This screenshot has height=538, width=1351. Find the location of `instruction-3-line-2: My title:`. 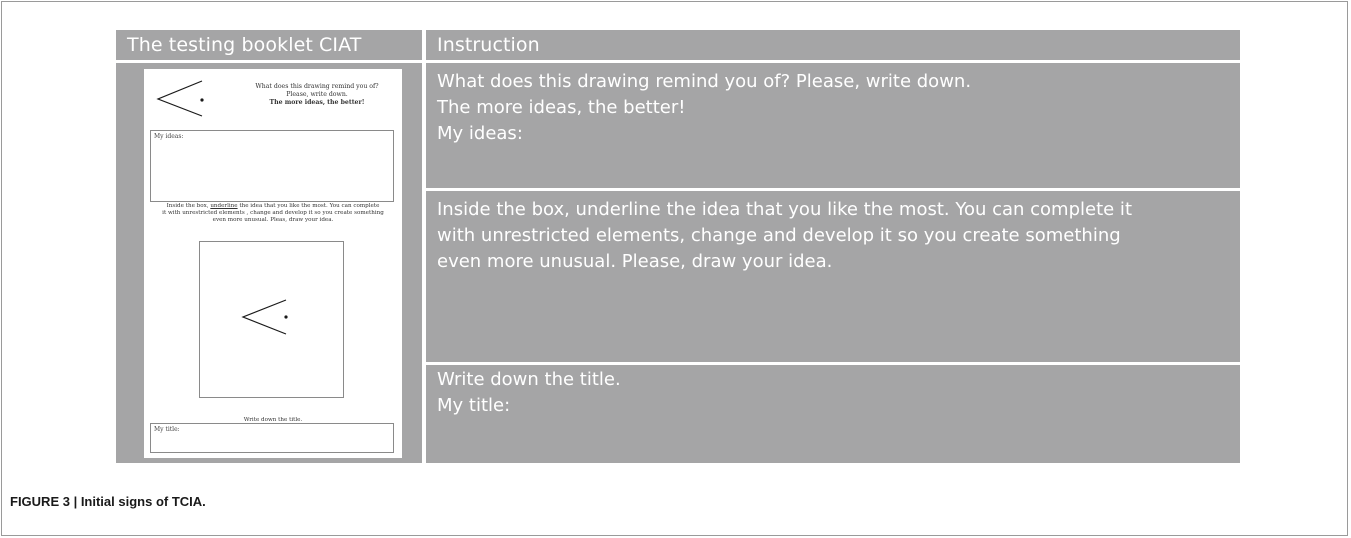

instruction-3-line-2: My title: is located at coordinates (474, 405).